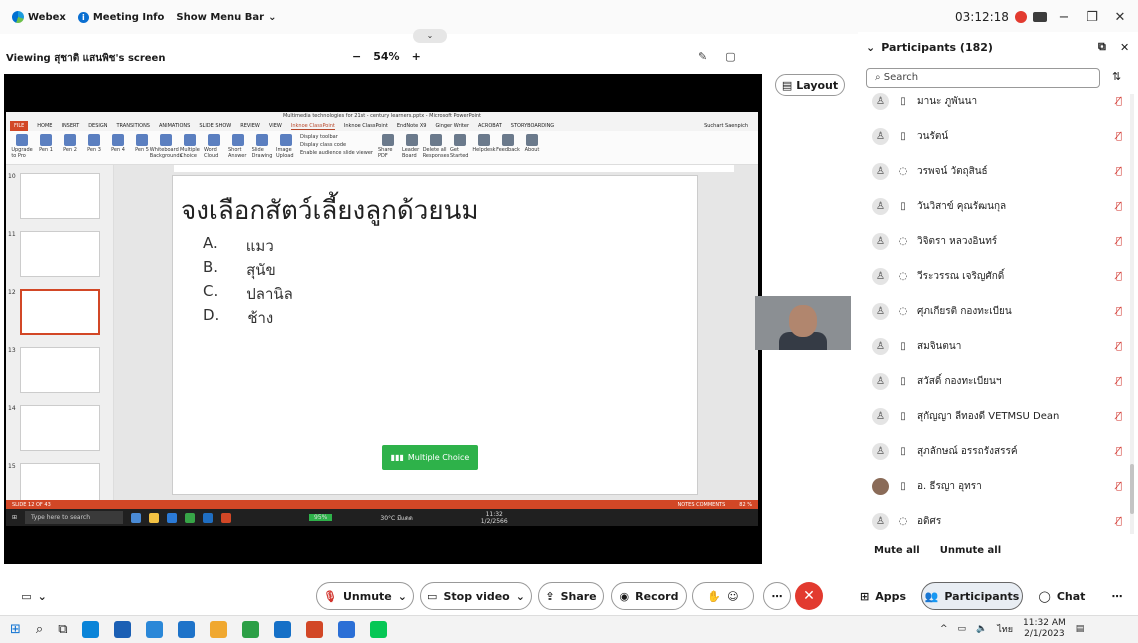 Image resolution: width=1138 pixels, height=643 pixels. I want to click on ribbon-button: Delete all Responses, so click(436, 146).